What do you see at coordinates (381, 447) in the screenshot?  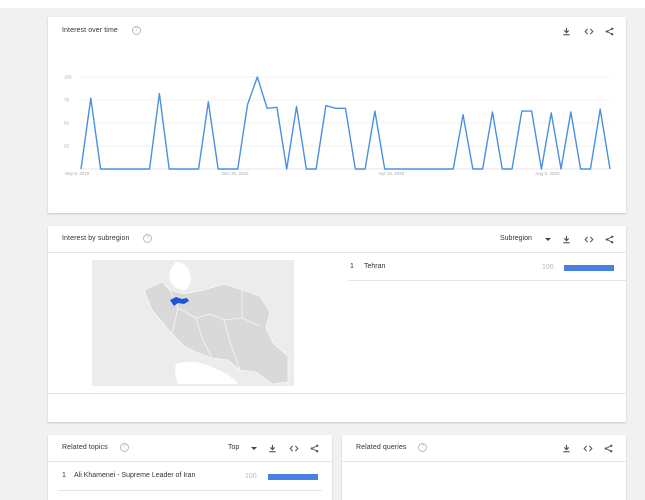 I see `card-title: Related queries` at bounding box center [381, 447].